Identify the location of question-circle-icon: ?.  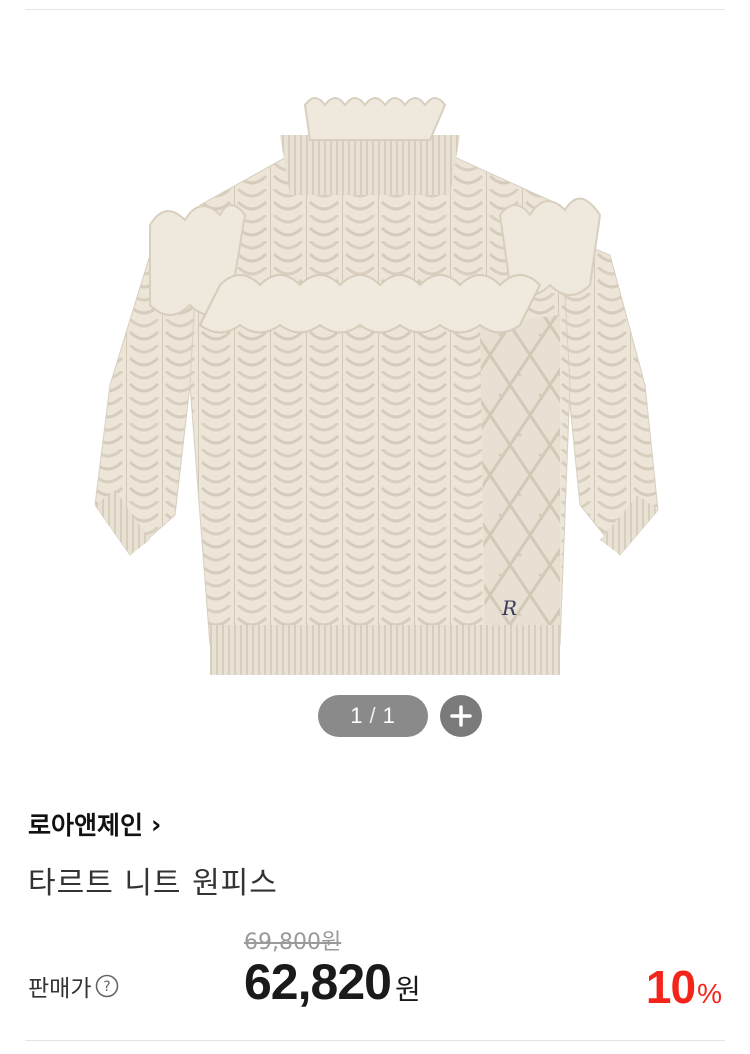
(107, 986).